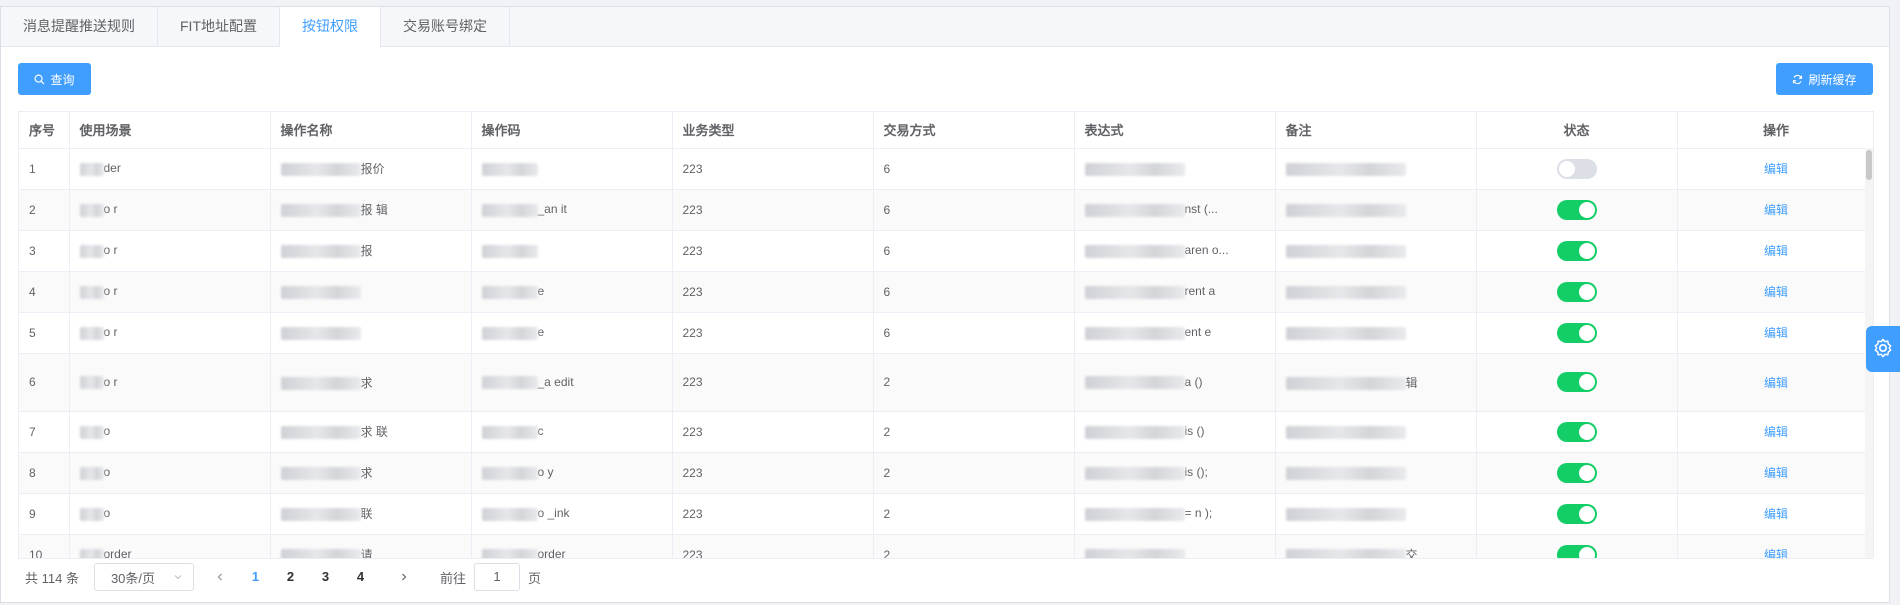  Describe the element at coordinates (572, 210) in the screenshot. I see `cell-code: _an it` at that location.